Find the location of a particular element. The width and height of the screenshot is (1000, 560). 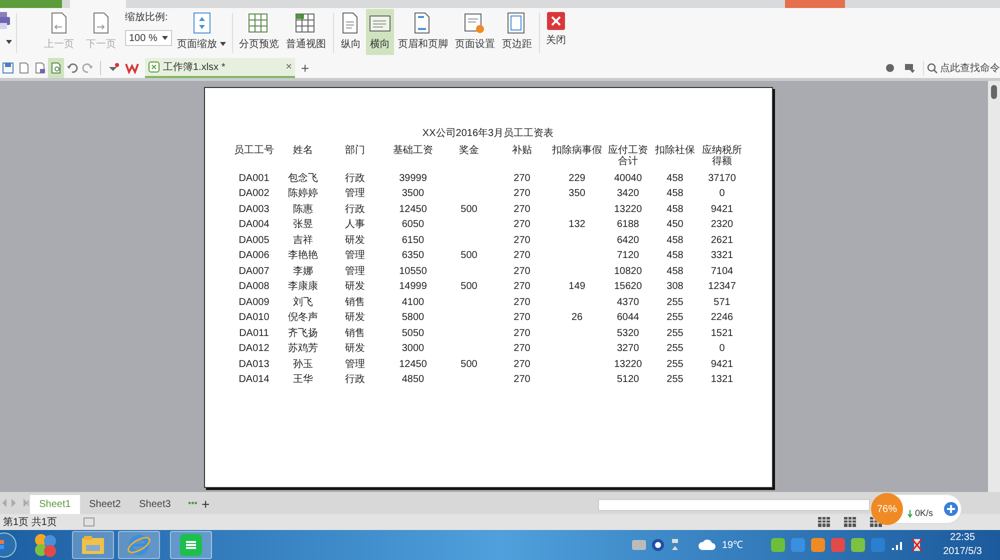

table-cell-text: 10550 is located at coordinates (413, 272).